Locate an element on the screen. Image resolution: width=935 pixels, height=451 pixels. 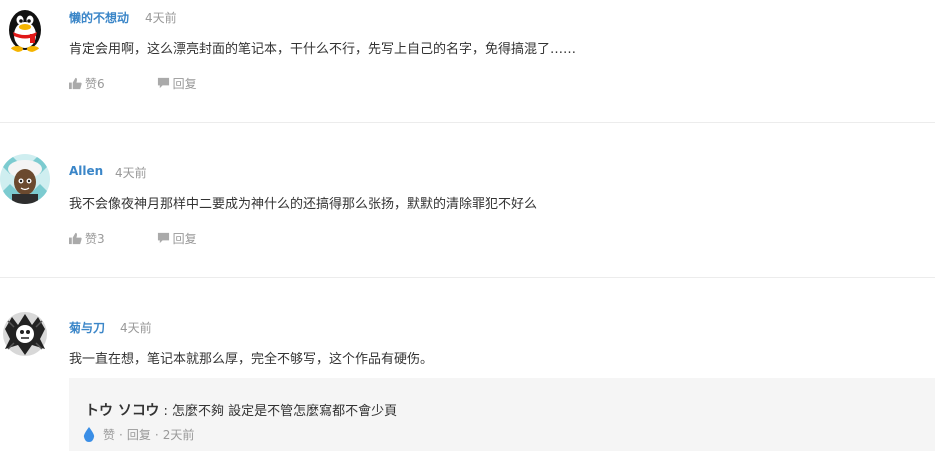
like-button: 赞3 is located at coordinates (87, 238).